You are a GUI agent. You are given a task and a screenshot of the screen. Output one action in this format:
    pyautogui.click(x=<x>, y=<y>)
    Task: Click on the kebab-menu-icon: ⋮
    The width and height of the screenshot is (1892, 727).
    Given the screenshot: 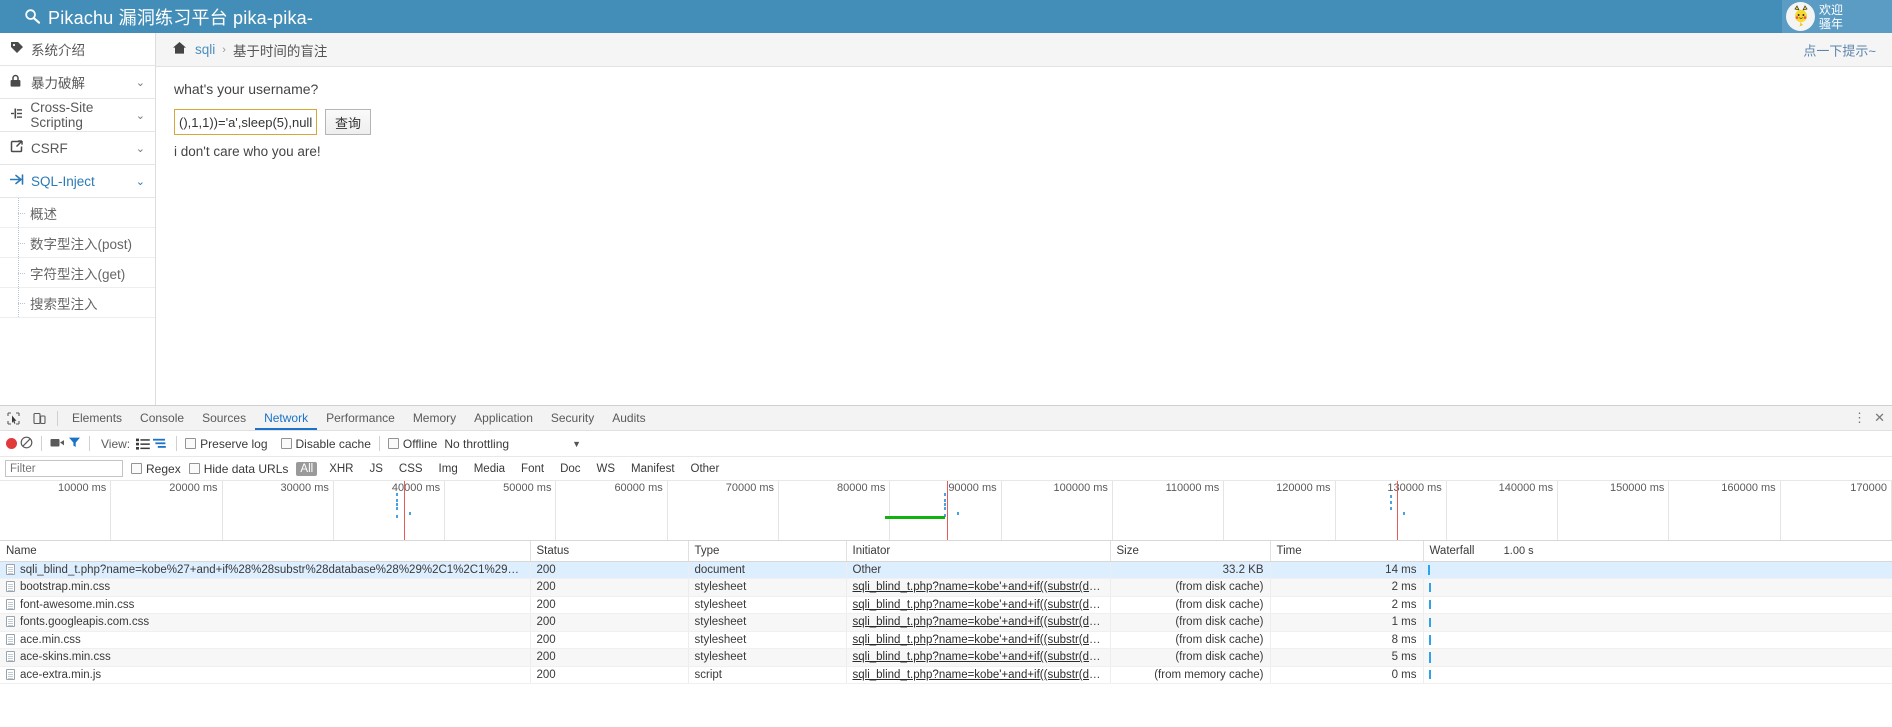 What is the action you would take?
    pyautogui.click(x=1859, y=418)
    